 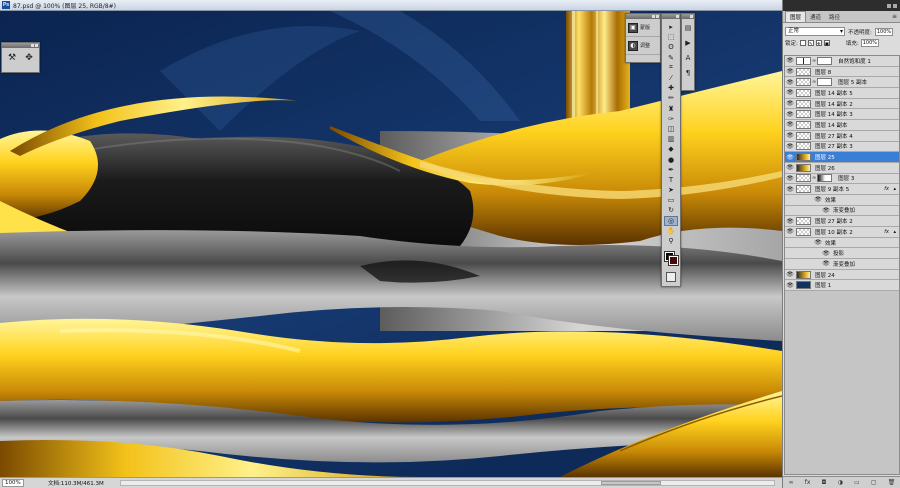 What do you see at coordinates (688, 43) in the screenshot?
I see `actions-icon: ▶` at bounding box center [688, 43].